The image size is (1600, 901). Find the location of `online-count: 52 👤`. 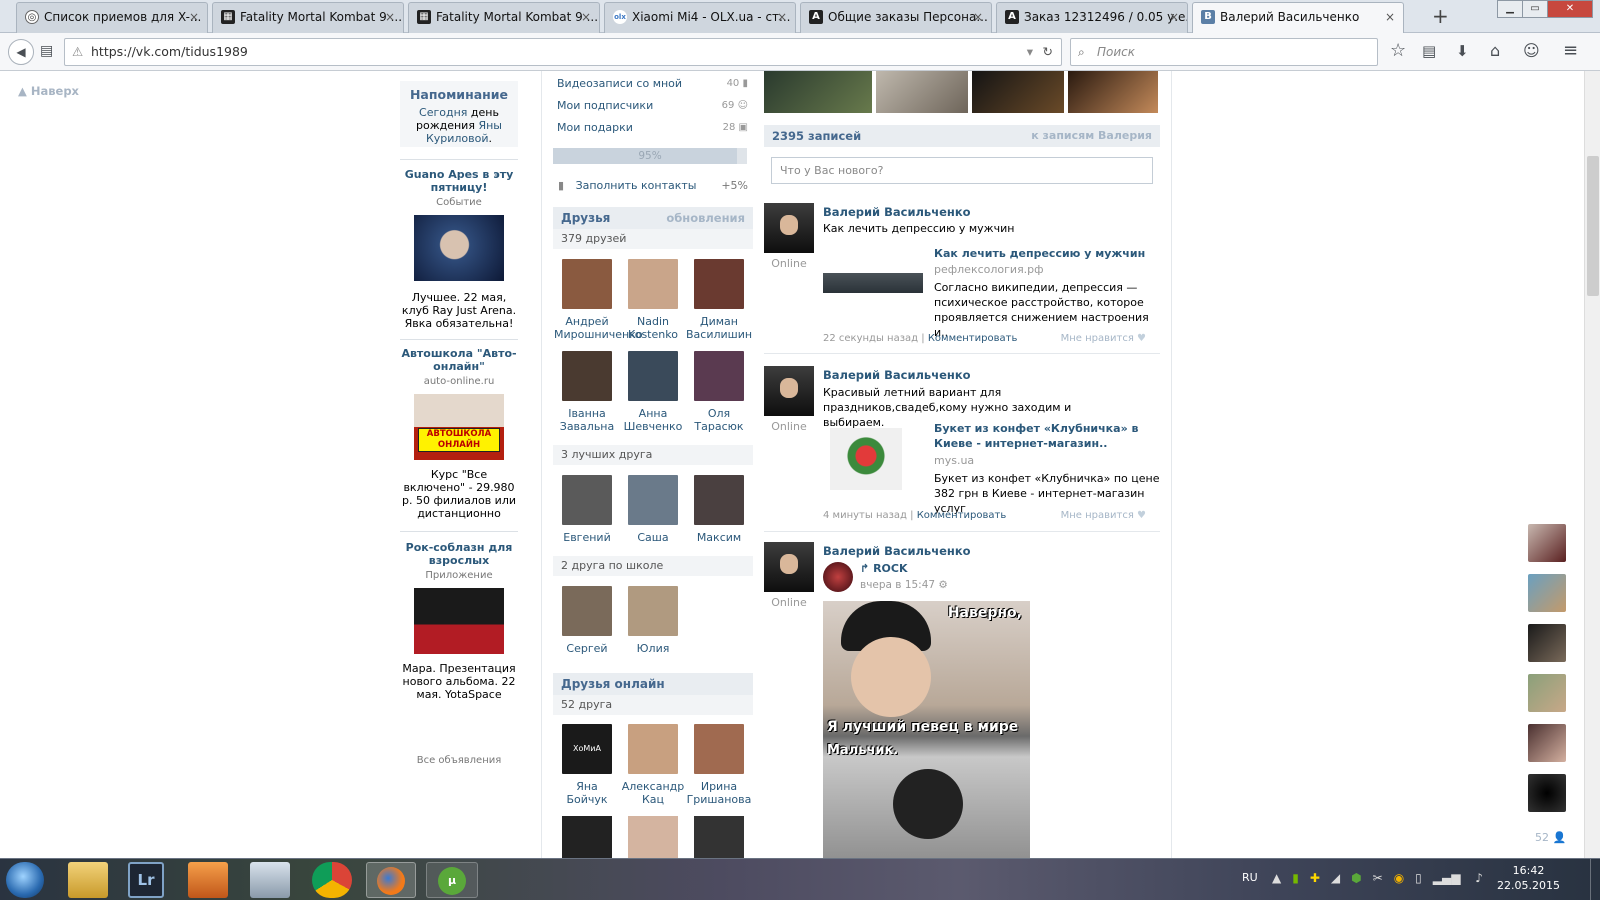

online-count: 52 👤 is located at coordinates (1550, 837).